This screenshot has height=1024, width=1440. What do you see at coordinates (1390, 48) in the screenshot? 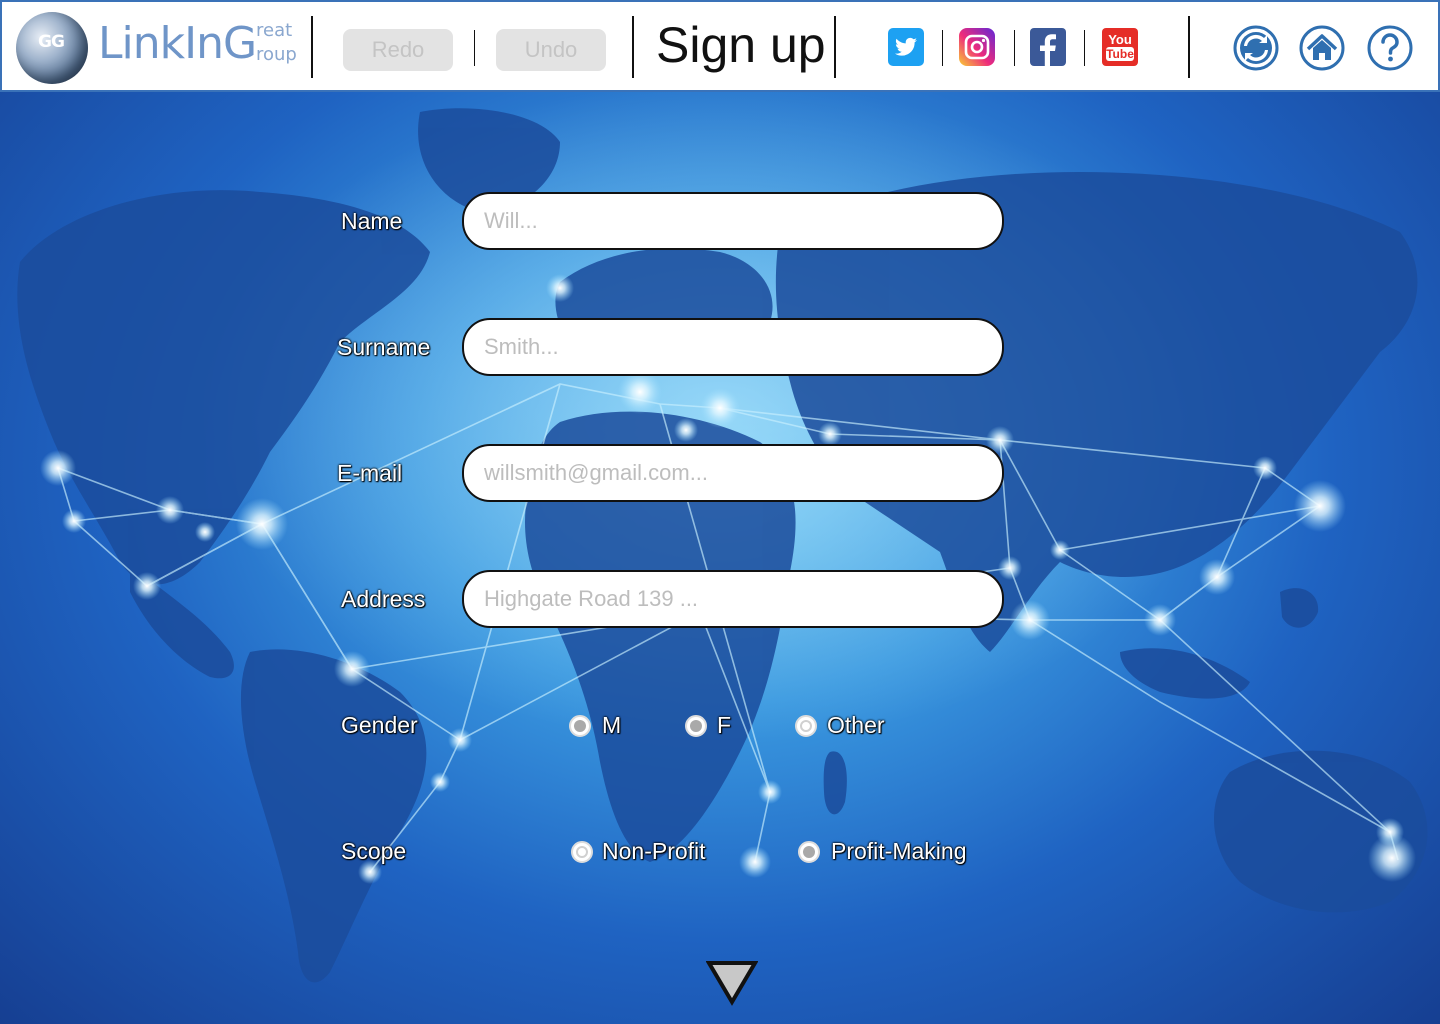
I see `help-icon` at bounding box center [1390, 48].